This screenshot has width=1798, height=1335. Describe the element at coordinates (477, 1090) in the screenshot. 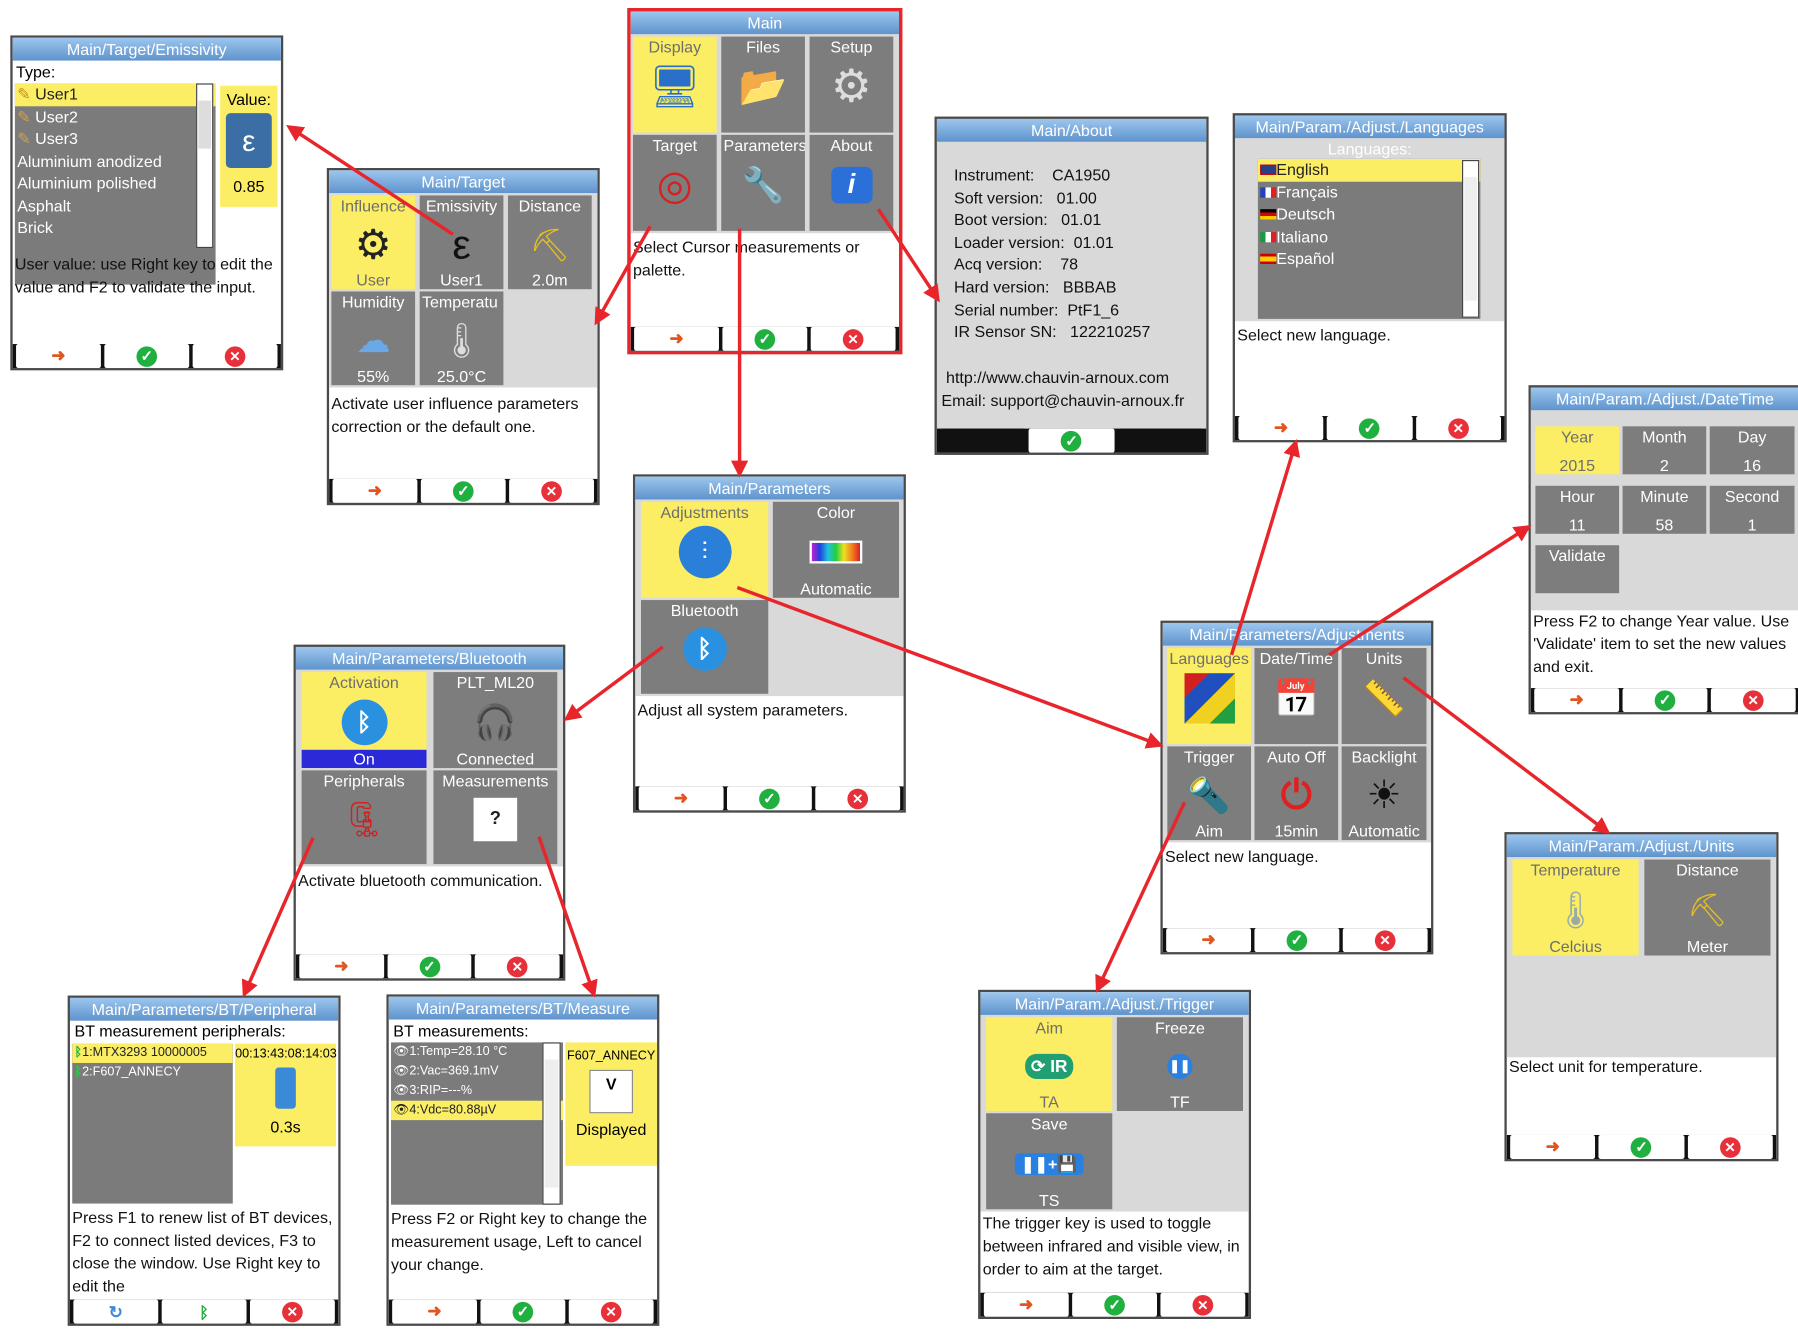

I see `list-item: 👁3:RIP=---%` at that location.